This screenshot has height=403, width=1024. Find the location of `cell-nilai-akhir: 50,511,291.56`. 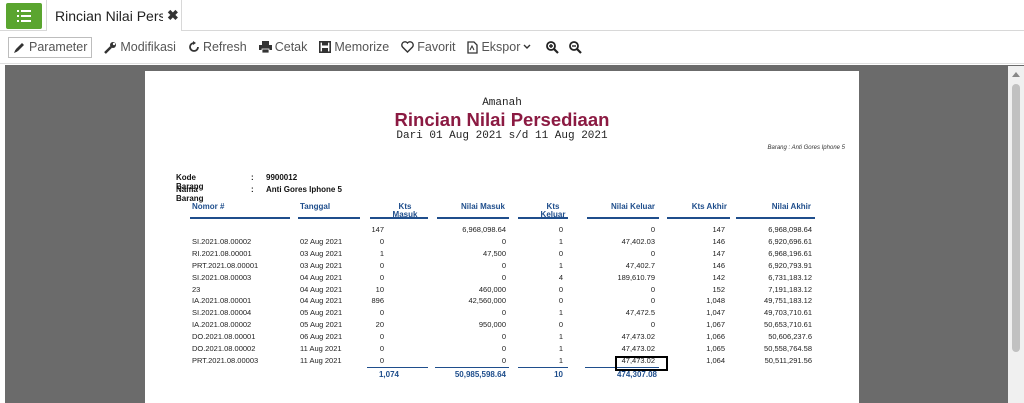

cell-nilai-akhir: 50,511,291.56 is located at coordinates (788, 360).